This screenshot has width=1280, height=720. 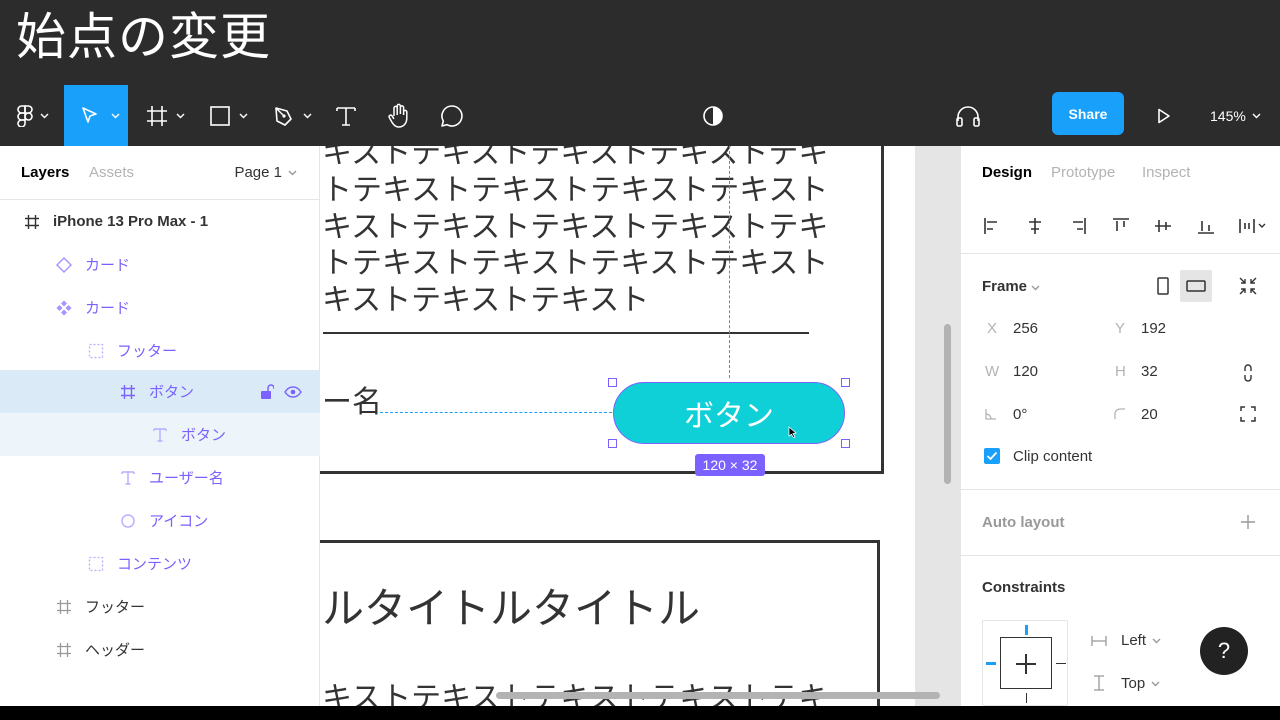 I want to click on audio-headphones-icon, so click(x=968, y=115).